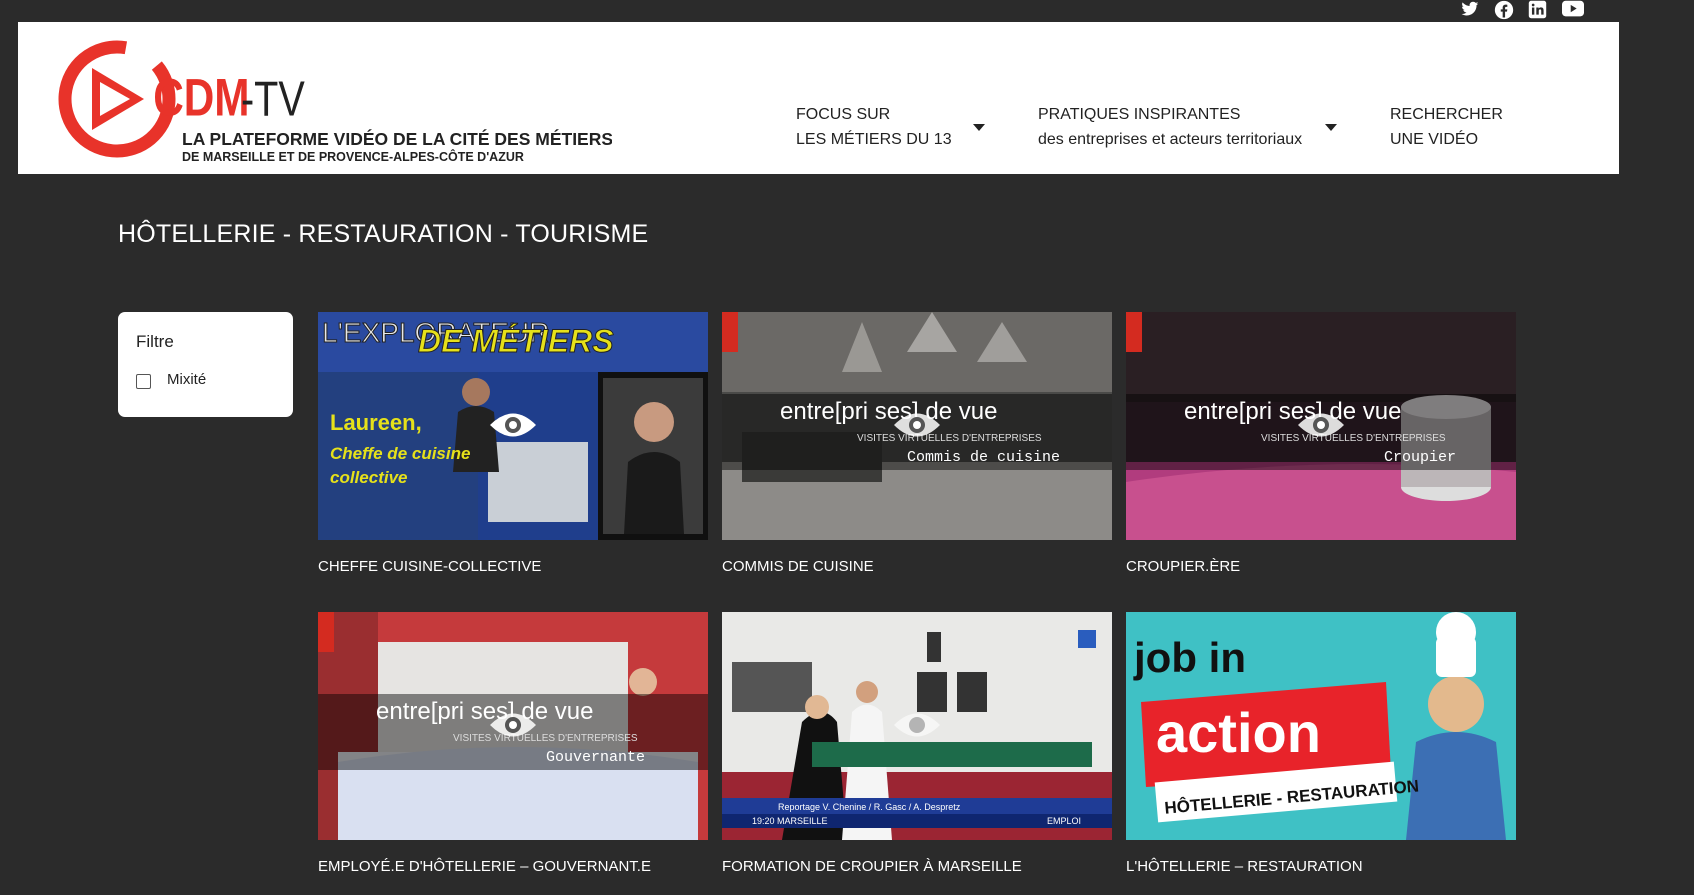  I want to click on video-title: CHEFFE CUISINE-COLLECTIVE, so click(518, 566).